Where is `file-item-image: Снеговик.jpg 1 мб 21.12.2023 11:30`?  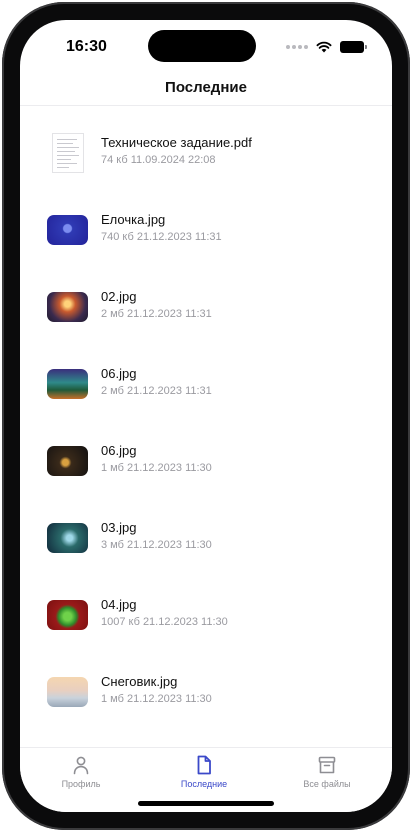
file-item-image: Снеговик.jpg 1 мб 21.12.2023 11:30 is located at coordinates (206, 693).